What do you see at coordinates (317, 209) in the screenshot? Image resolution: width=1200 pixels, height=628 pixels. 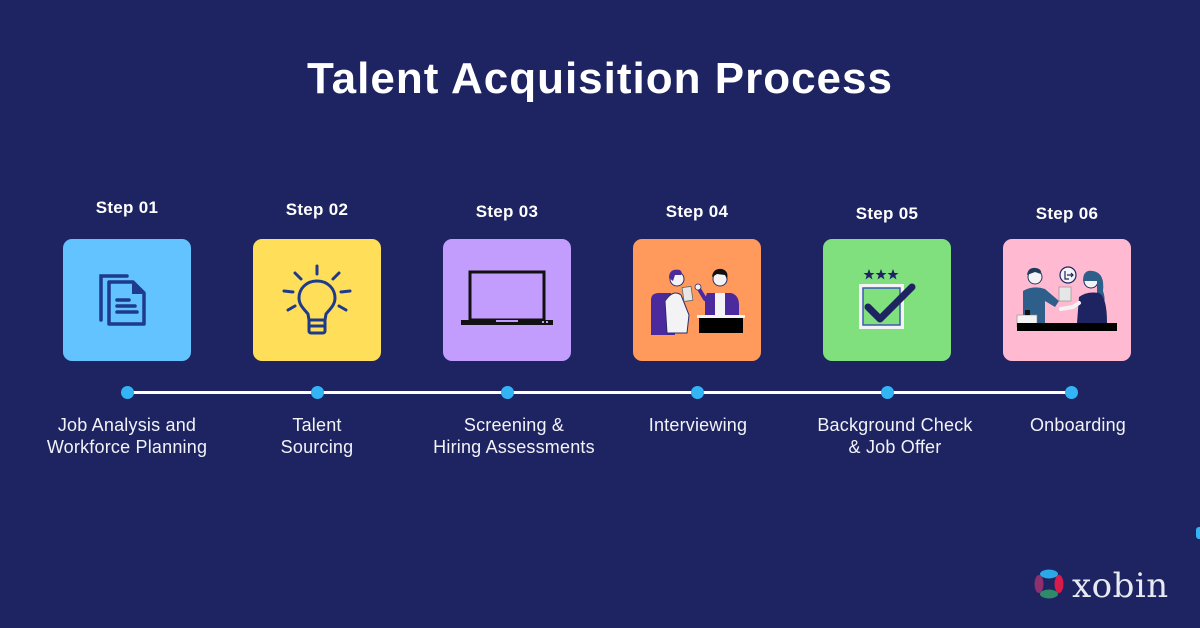 I see `step-label: Step 02` at bounding box center [317, 209].